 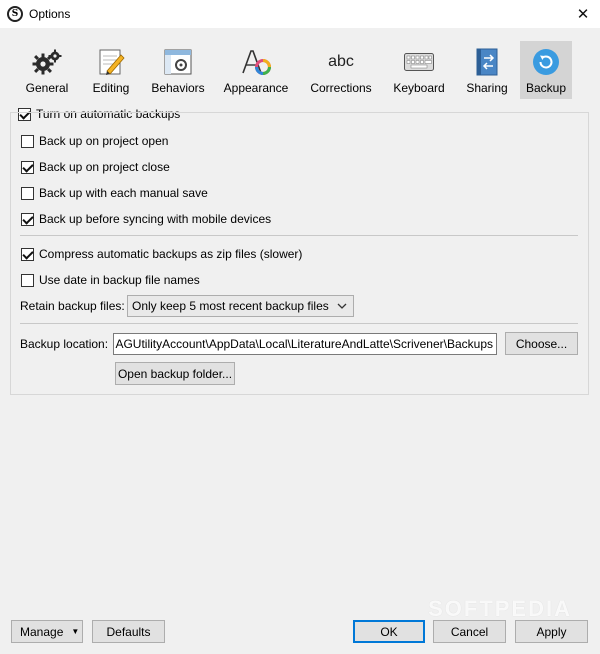 I want to click on chevron-down-icon, so click(x=342, y=307).